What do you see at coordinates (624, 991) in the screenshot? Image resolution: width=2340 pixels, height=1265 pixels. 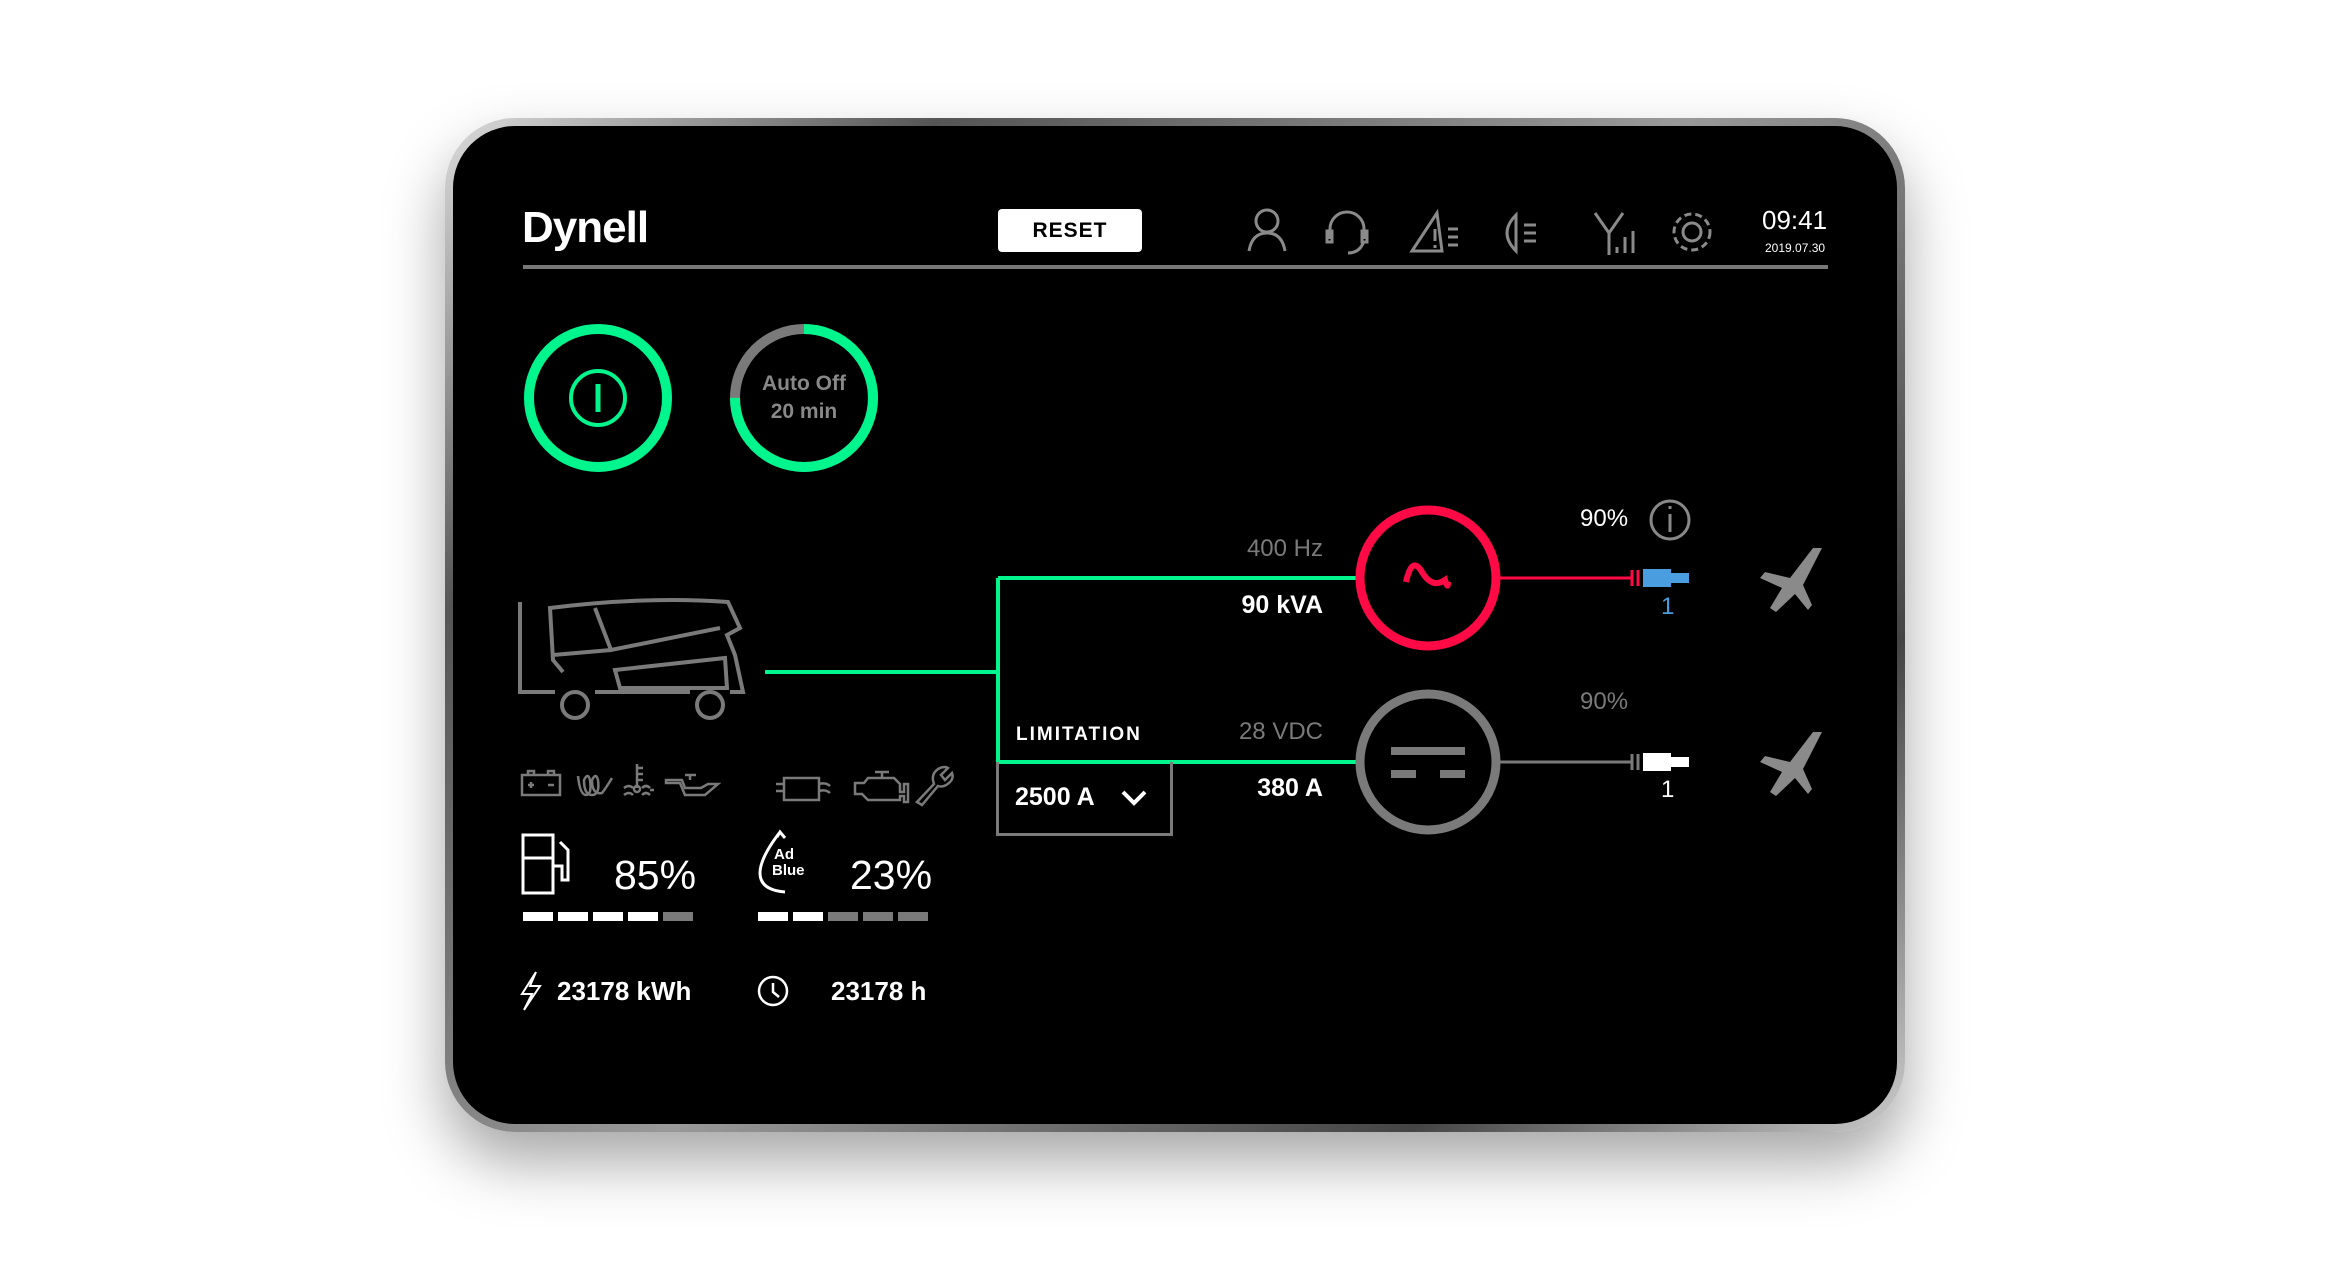 I see `energy-counter: 23178 kWh` at bounding box center [624, 991].